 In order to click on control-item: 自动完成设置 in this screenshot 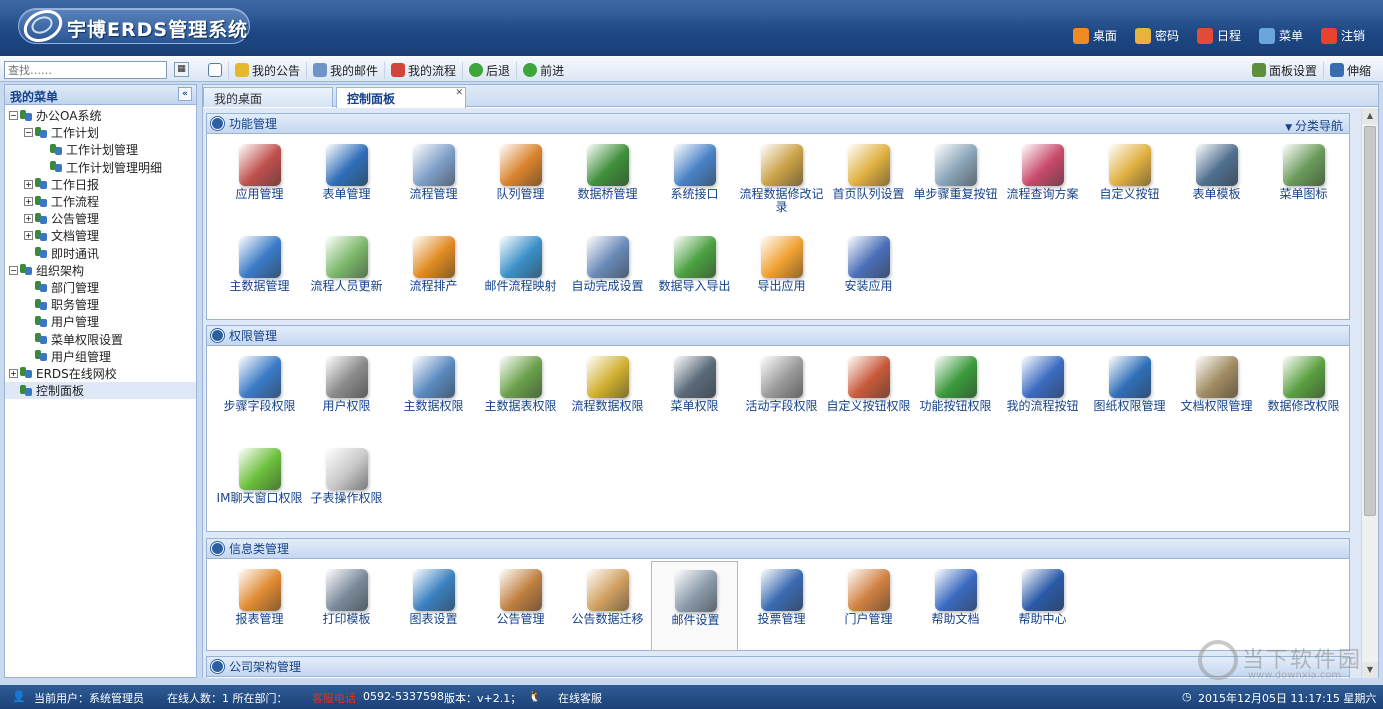, I will do `click(607, 273)`.